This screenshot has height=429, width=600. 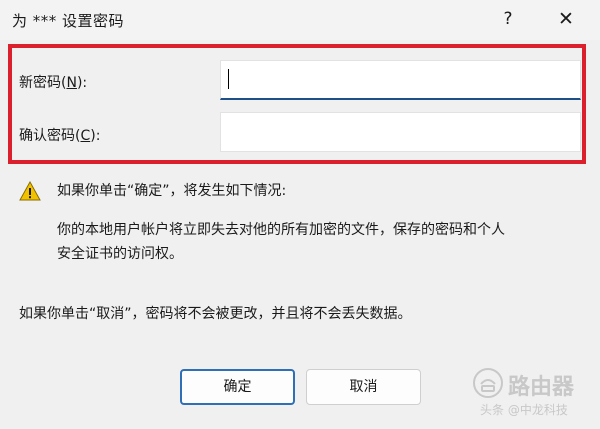 I want to click on close-button: ✕, so click(x=566, y=19).